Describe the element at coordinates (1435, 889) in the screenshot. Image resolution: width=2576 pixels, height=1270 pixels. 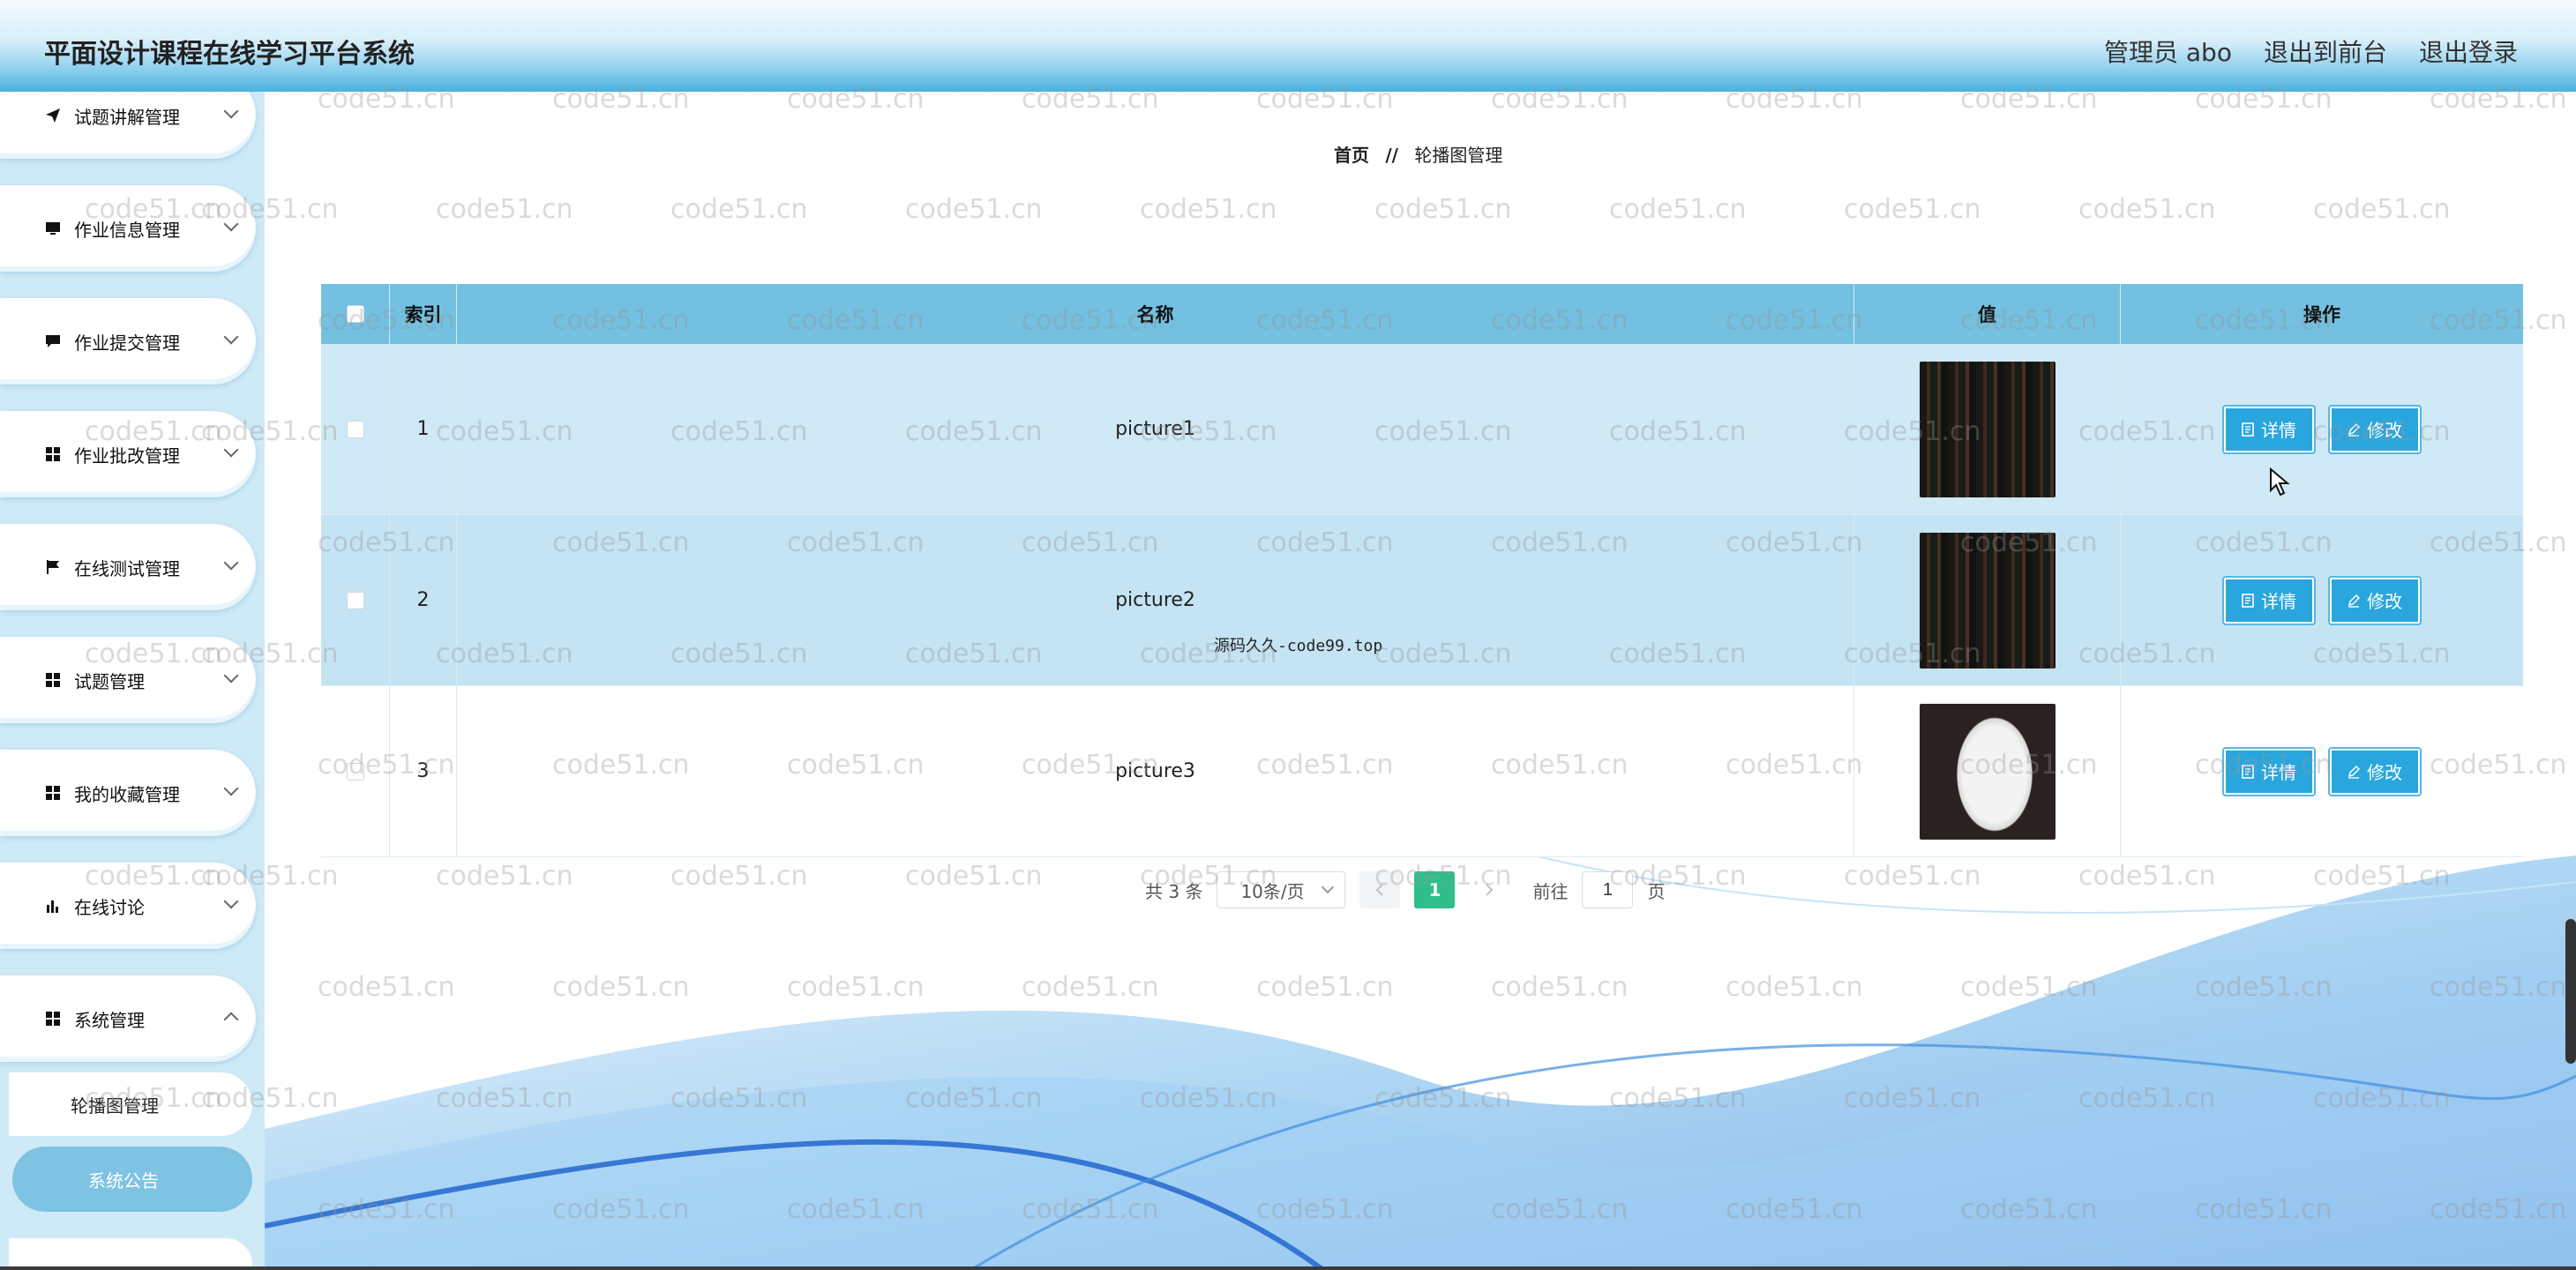
I see `page-number-current: 1` at that location.